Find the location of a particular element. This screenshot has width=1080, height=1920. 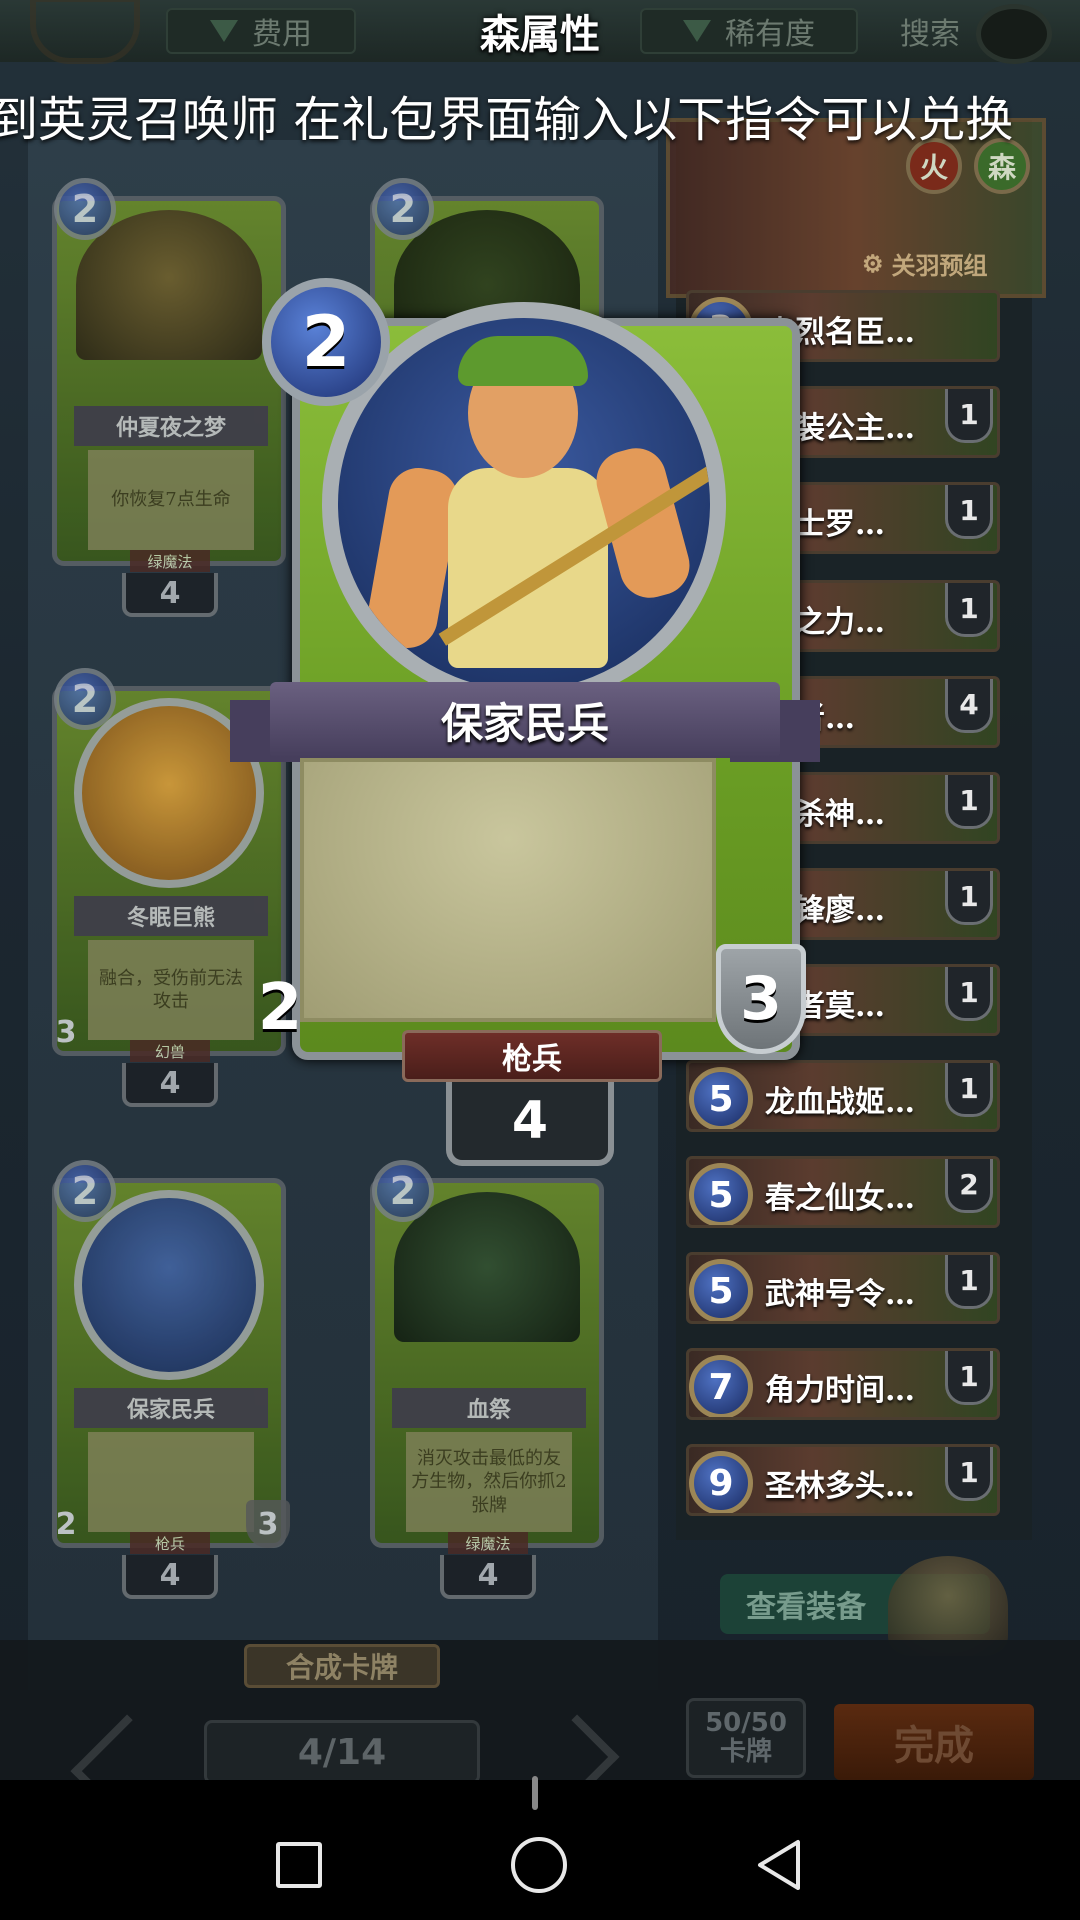

collection-card: 2 血祭 消灭攻击最低的友方生物，然后你抓2张牌 绿魔法 4 is located at coordinates (487, 1379).